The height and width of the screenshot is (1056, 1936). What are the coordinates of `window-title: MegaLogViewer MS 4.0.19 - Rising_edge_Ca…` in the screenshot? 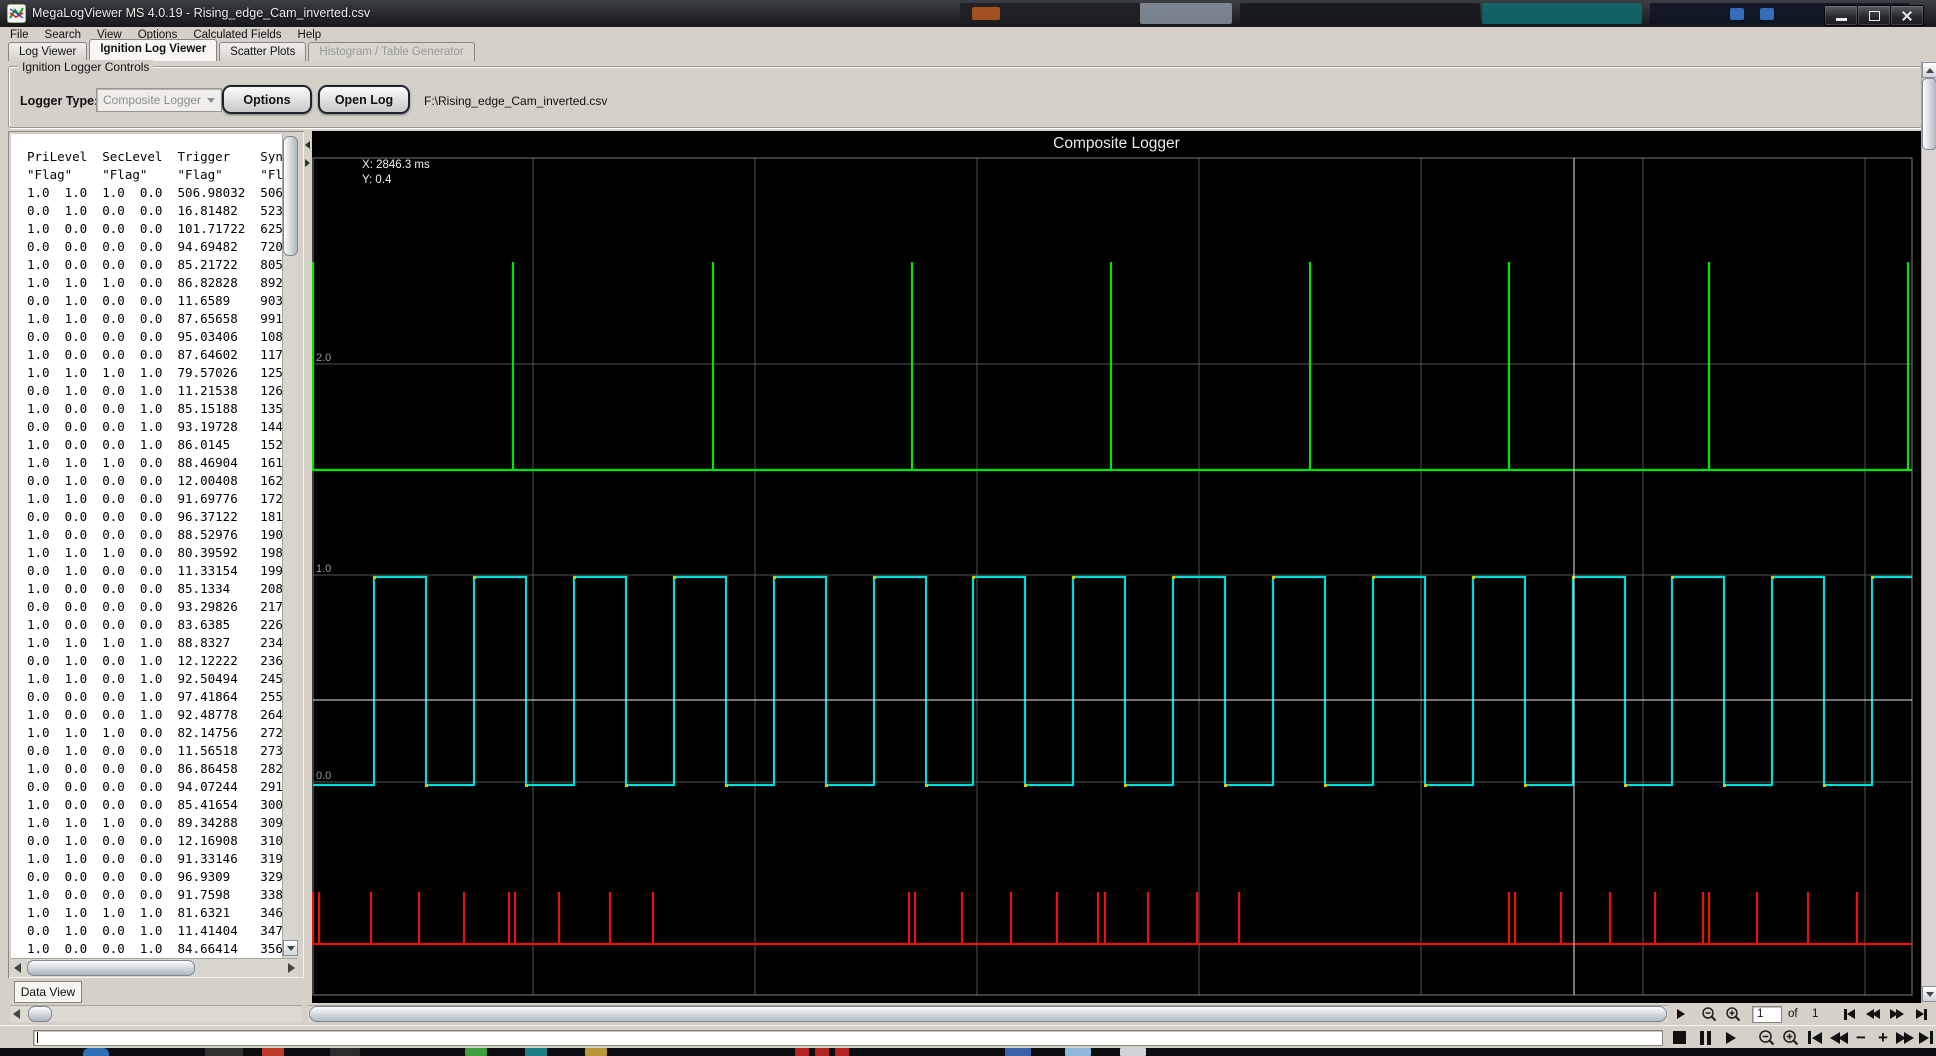 It's located at (201, 13).